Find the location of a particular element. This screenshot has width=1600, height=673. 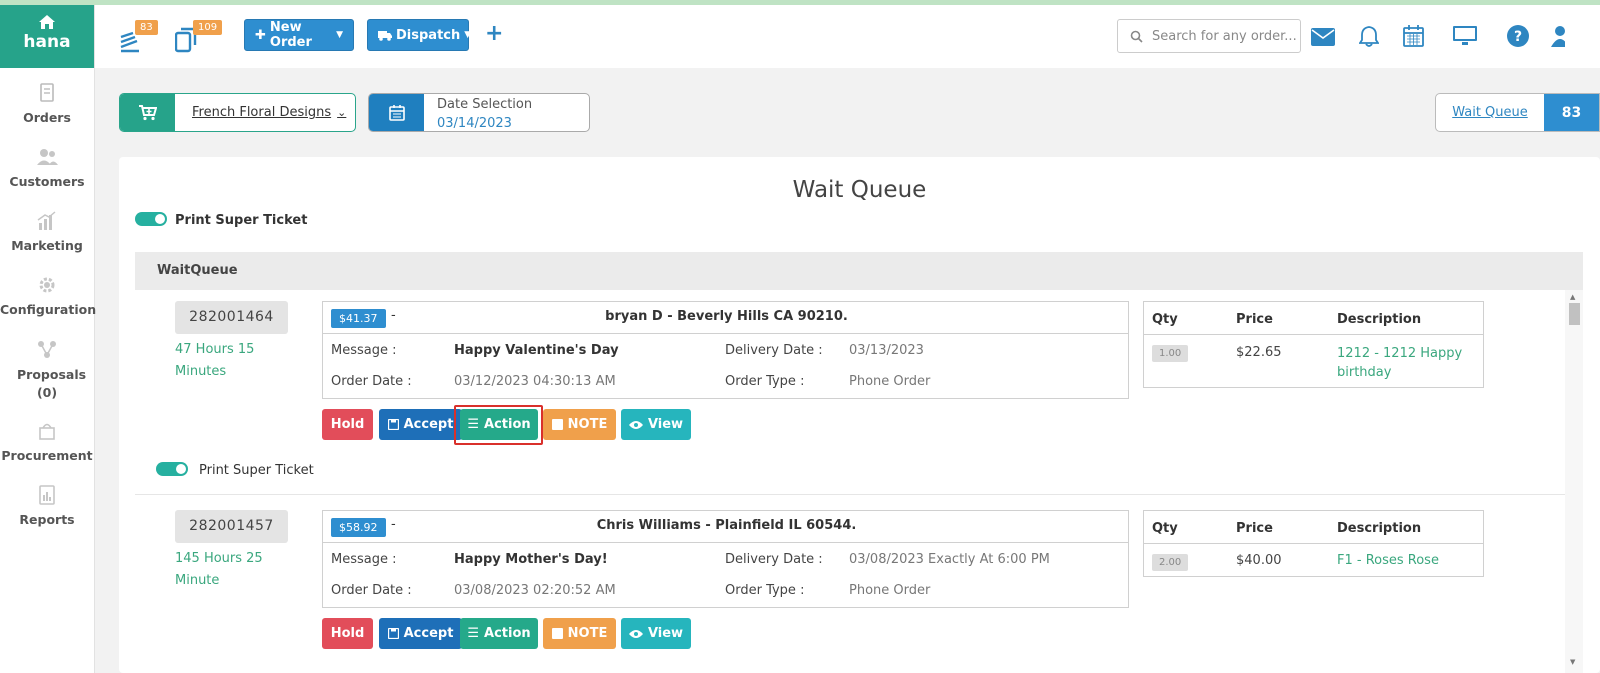

sidebar-item-label: Configuration is located at coordinates (48, 309).